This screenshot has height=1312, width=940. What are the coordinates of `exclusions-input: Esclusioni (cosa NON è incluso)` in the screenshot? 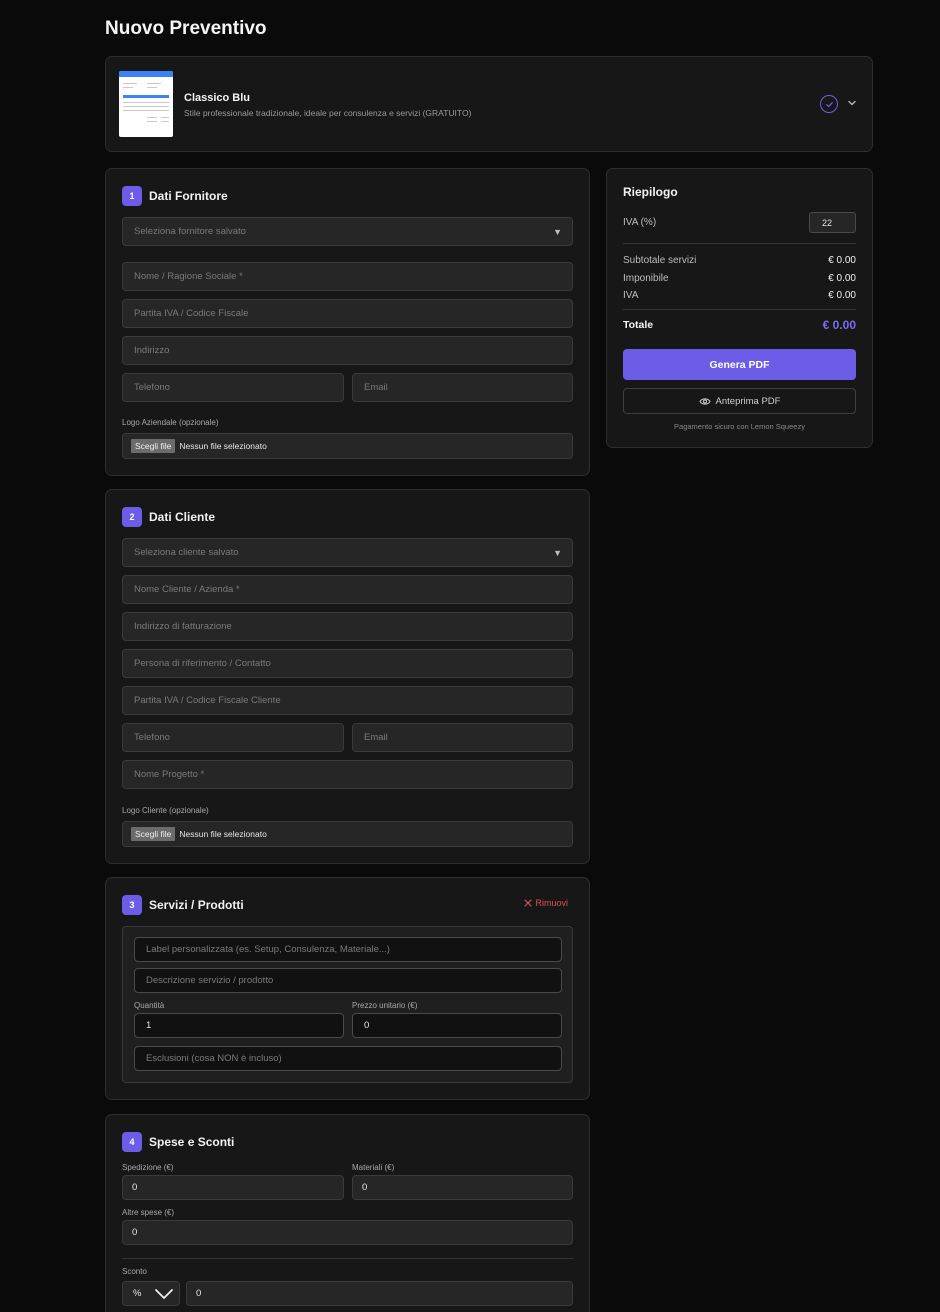 It's located at (348, 1058).